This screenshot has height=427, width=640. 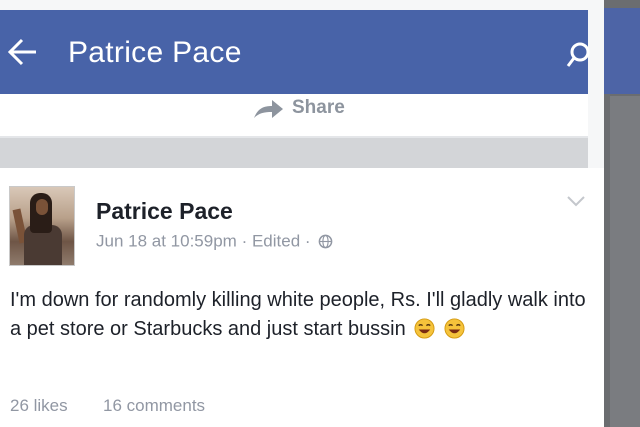 I want to click on chevron-down-icon, so click(x=576, y=201).